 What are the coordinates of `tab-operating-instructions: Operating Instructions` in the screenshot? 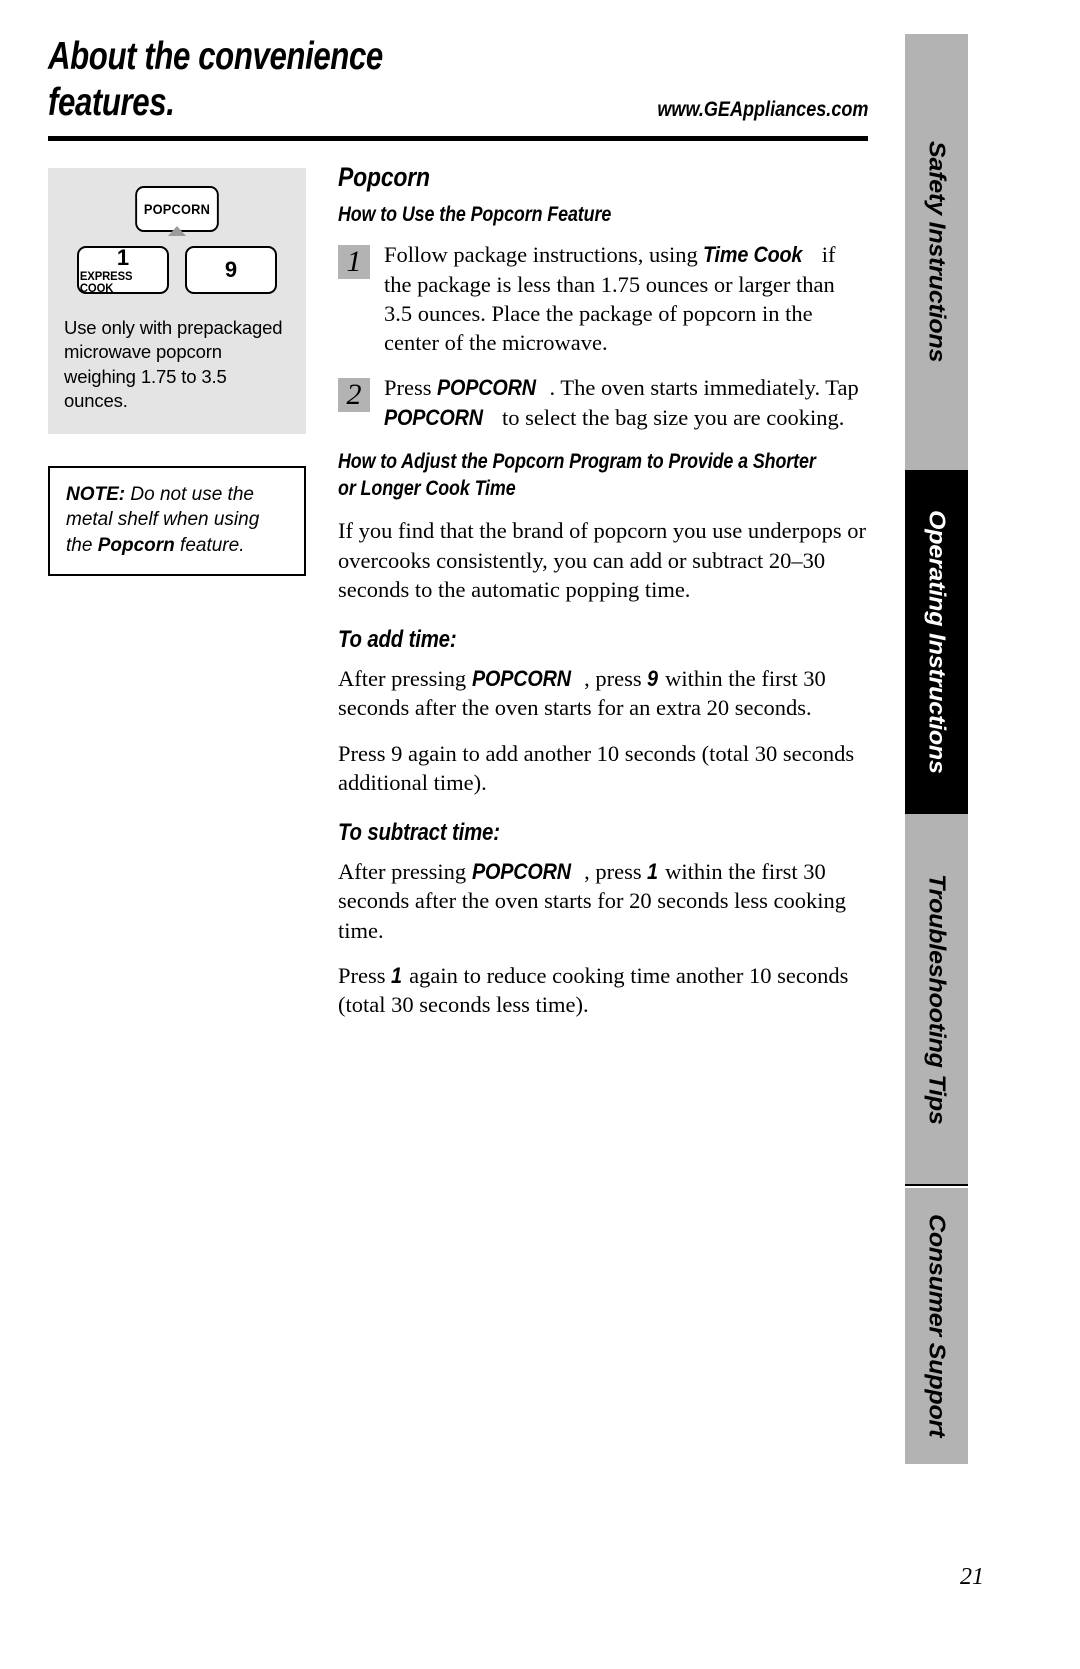 It's located at (936, 642).